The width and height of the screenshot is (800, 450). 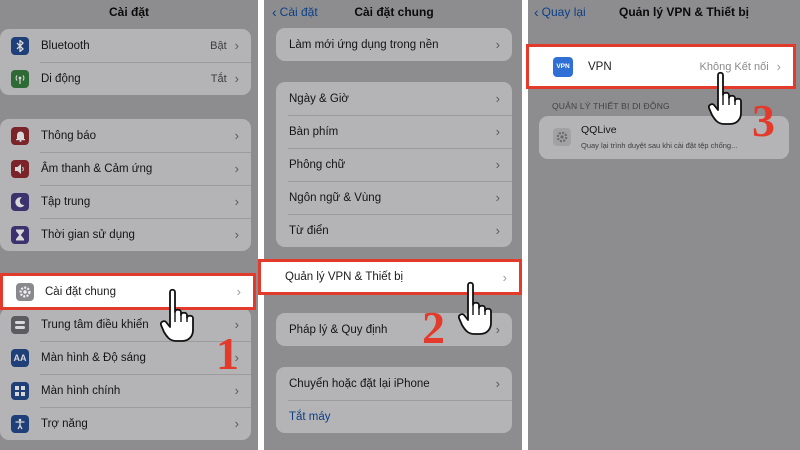 I want to click on item-value: Tắt, so click(x=218, y=78).